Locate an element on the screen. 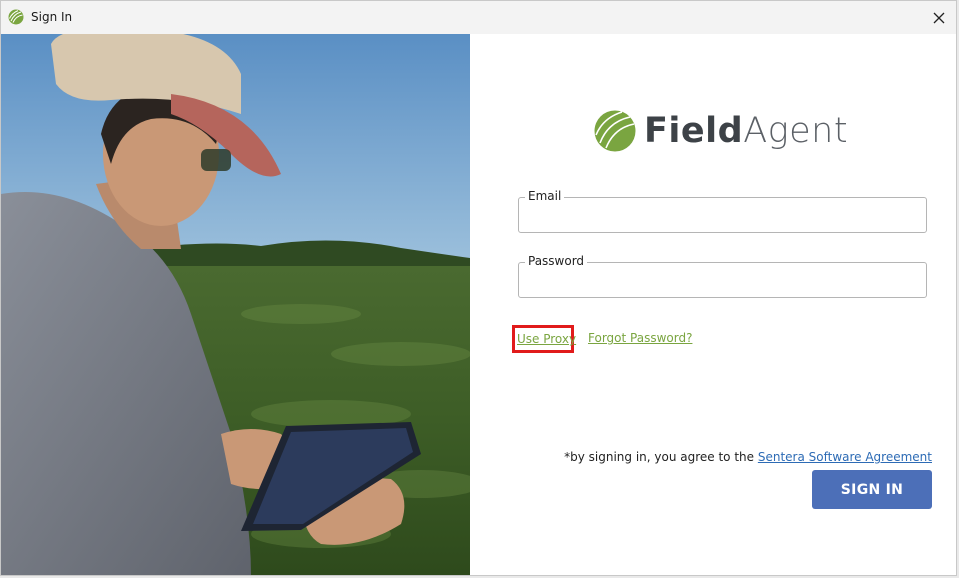  title-bar: Sign In is located at coordinates (478, 18).